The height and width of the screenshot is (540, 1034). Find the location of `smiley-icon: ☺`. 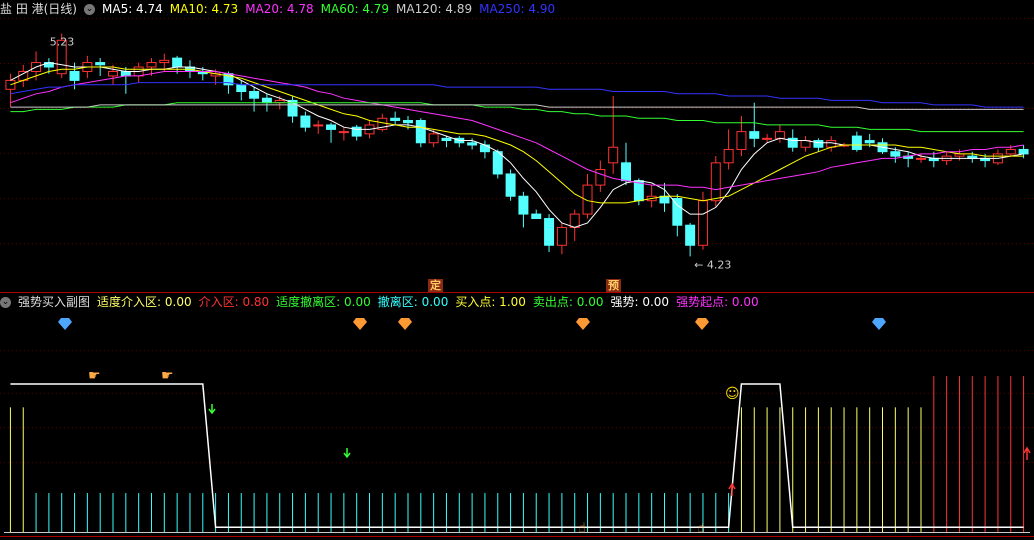

smiley-icon: ☺ is located at coordinates (732, 394).